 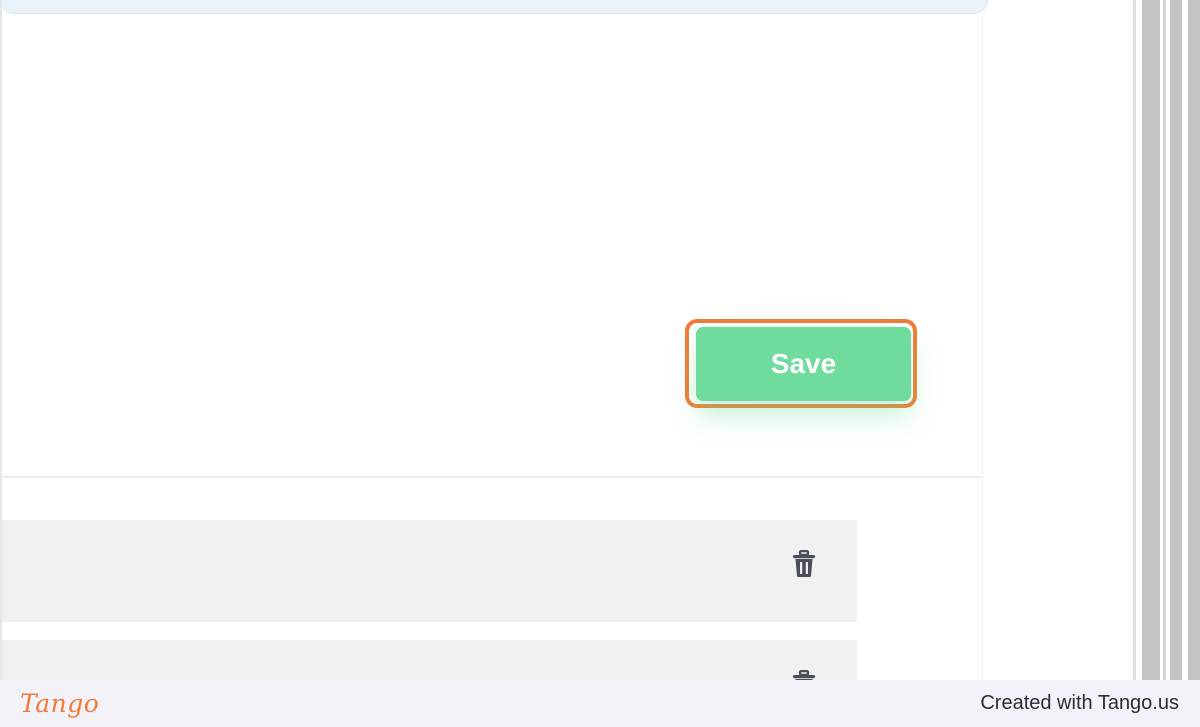 What do you see at coordinates (1164, 340) in the screenshot?
I see `scrollbar-divider` at bounding box center [1164, 340].